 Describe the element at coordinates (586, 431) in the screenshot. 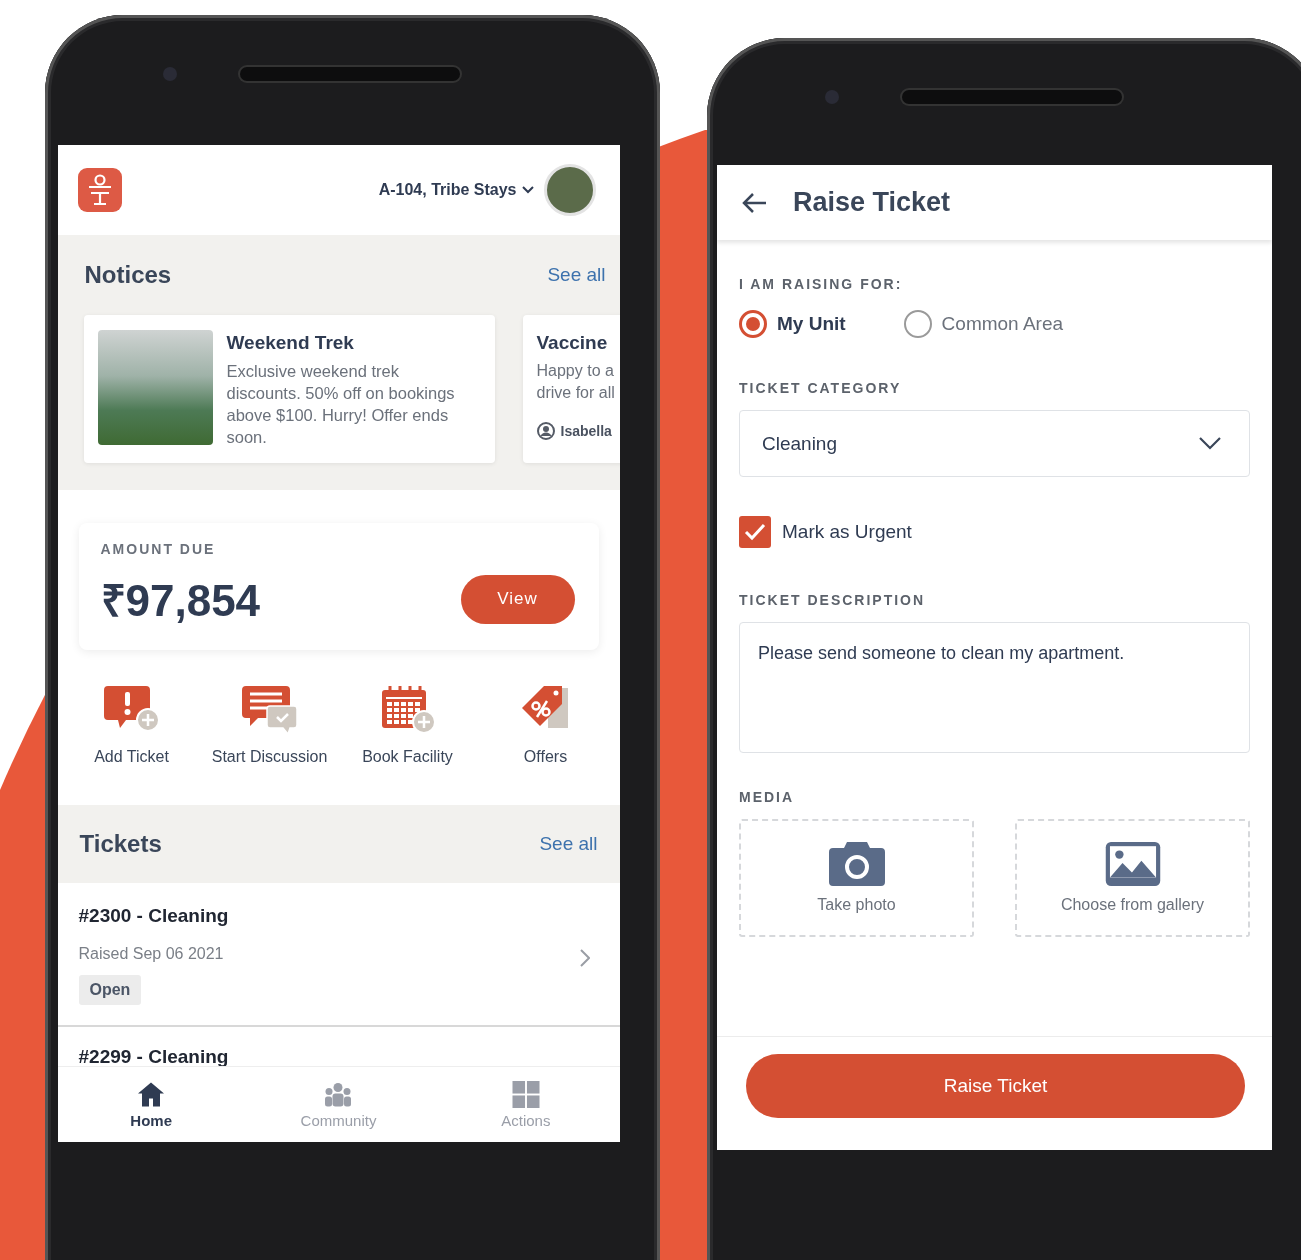

I see `author-name: Isabella` at that location.